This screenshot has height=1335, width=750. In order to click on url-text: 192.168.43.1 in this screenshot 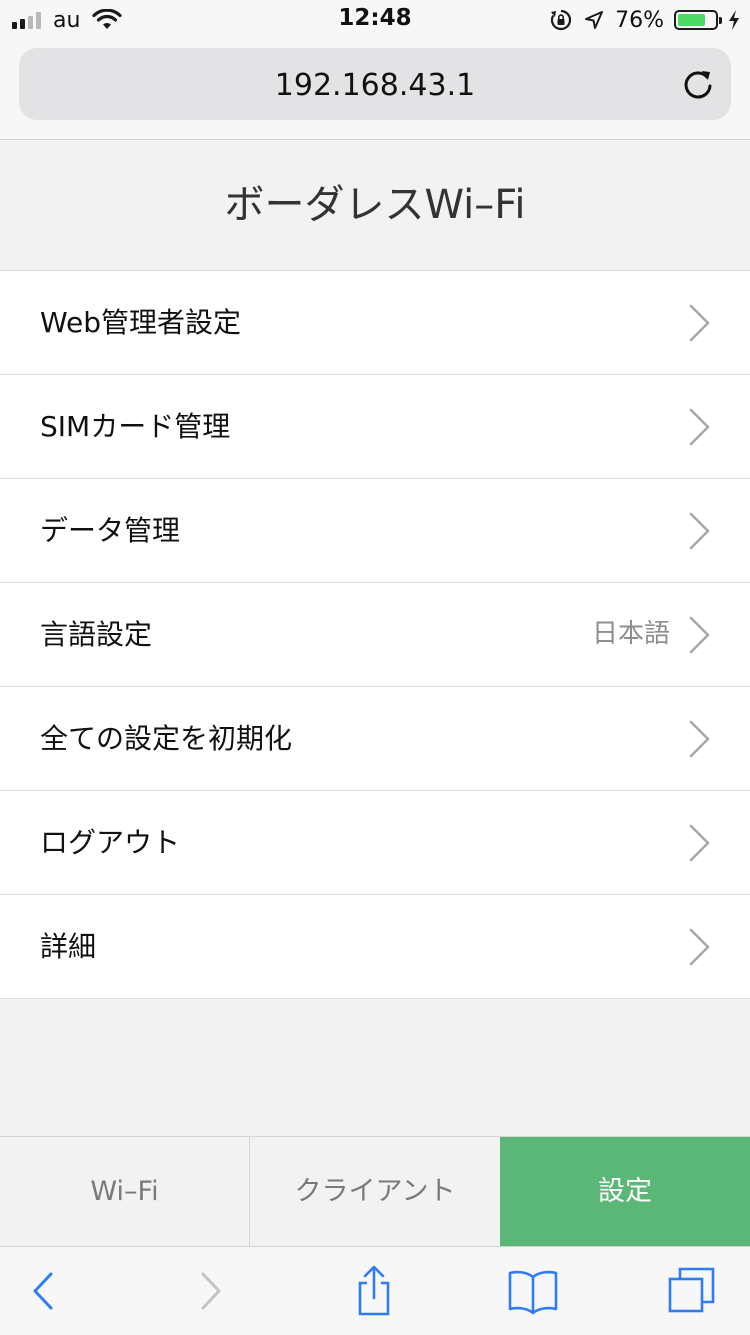, I will do `click(375, 85)`.